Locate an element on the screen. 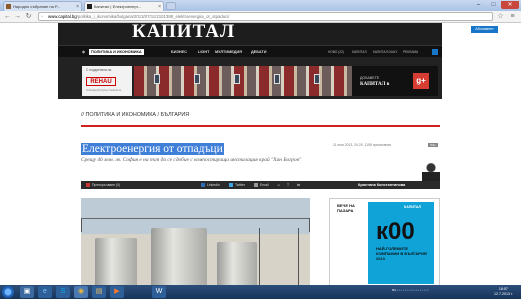 This screenshot has height=299, width=521. ad-title: ВЕЧЕ НА ПАЗАРА is located at coordinates (346, 208).